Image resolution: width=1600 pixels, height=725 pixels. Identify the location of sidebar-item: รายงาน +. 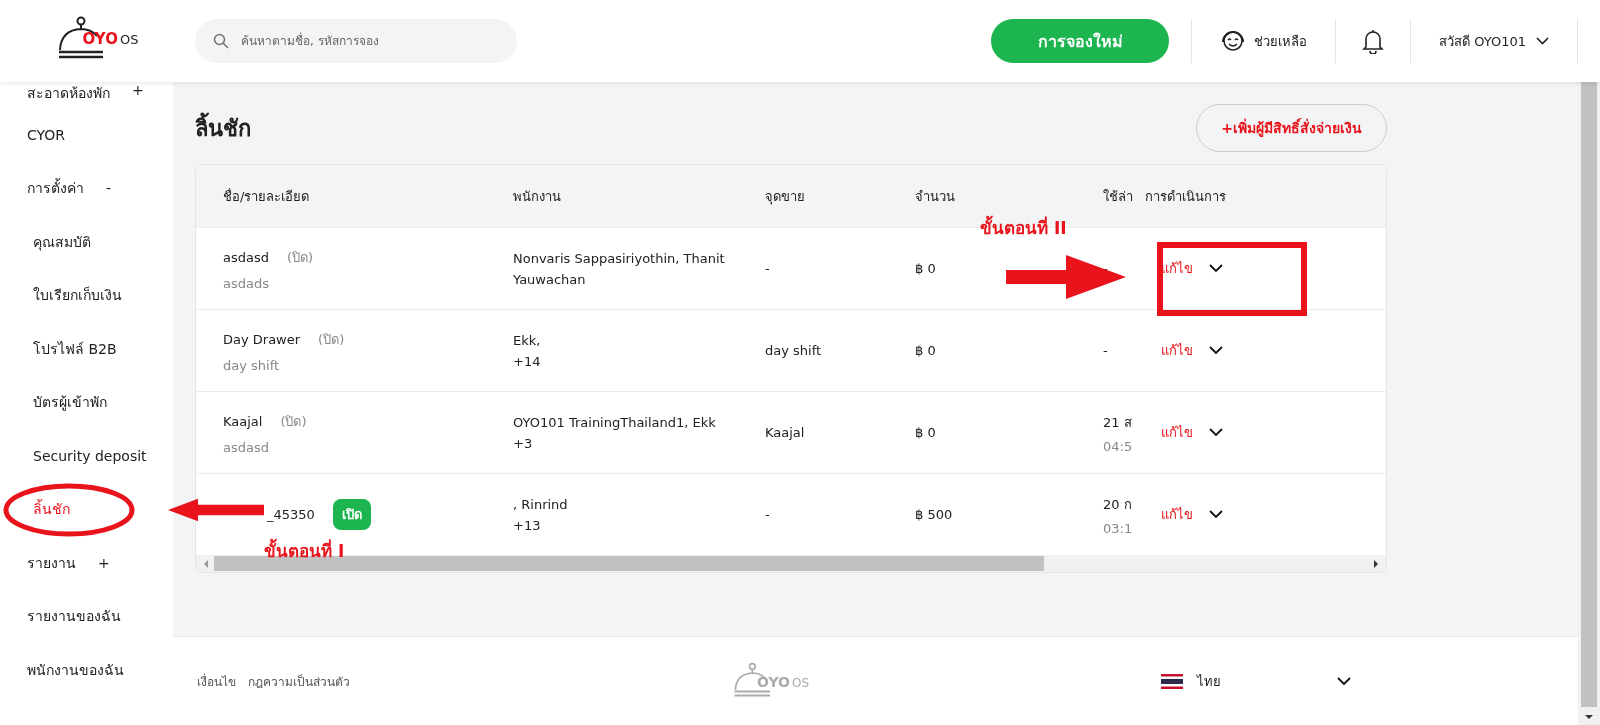
(68, 562).